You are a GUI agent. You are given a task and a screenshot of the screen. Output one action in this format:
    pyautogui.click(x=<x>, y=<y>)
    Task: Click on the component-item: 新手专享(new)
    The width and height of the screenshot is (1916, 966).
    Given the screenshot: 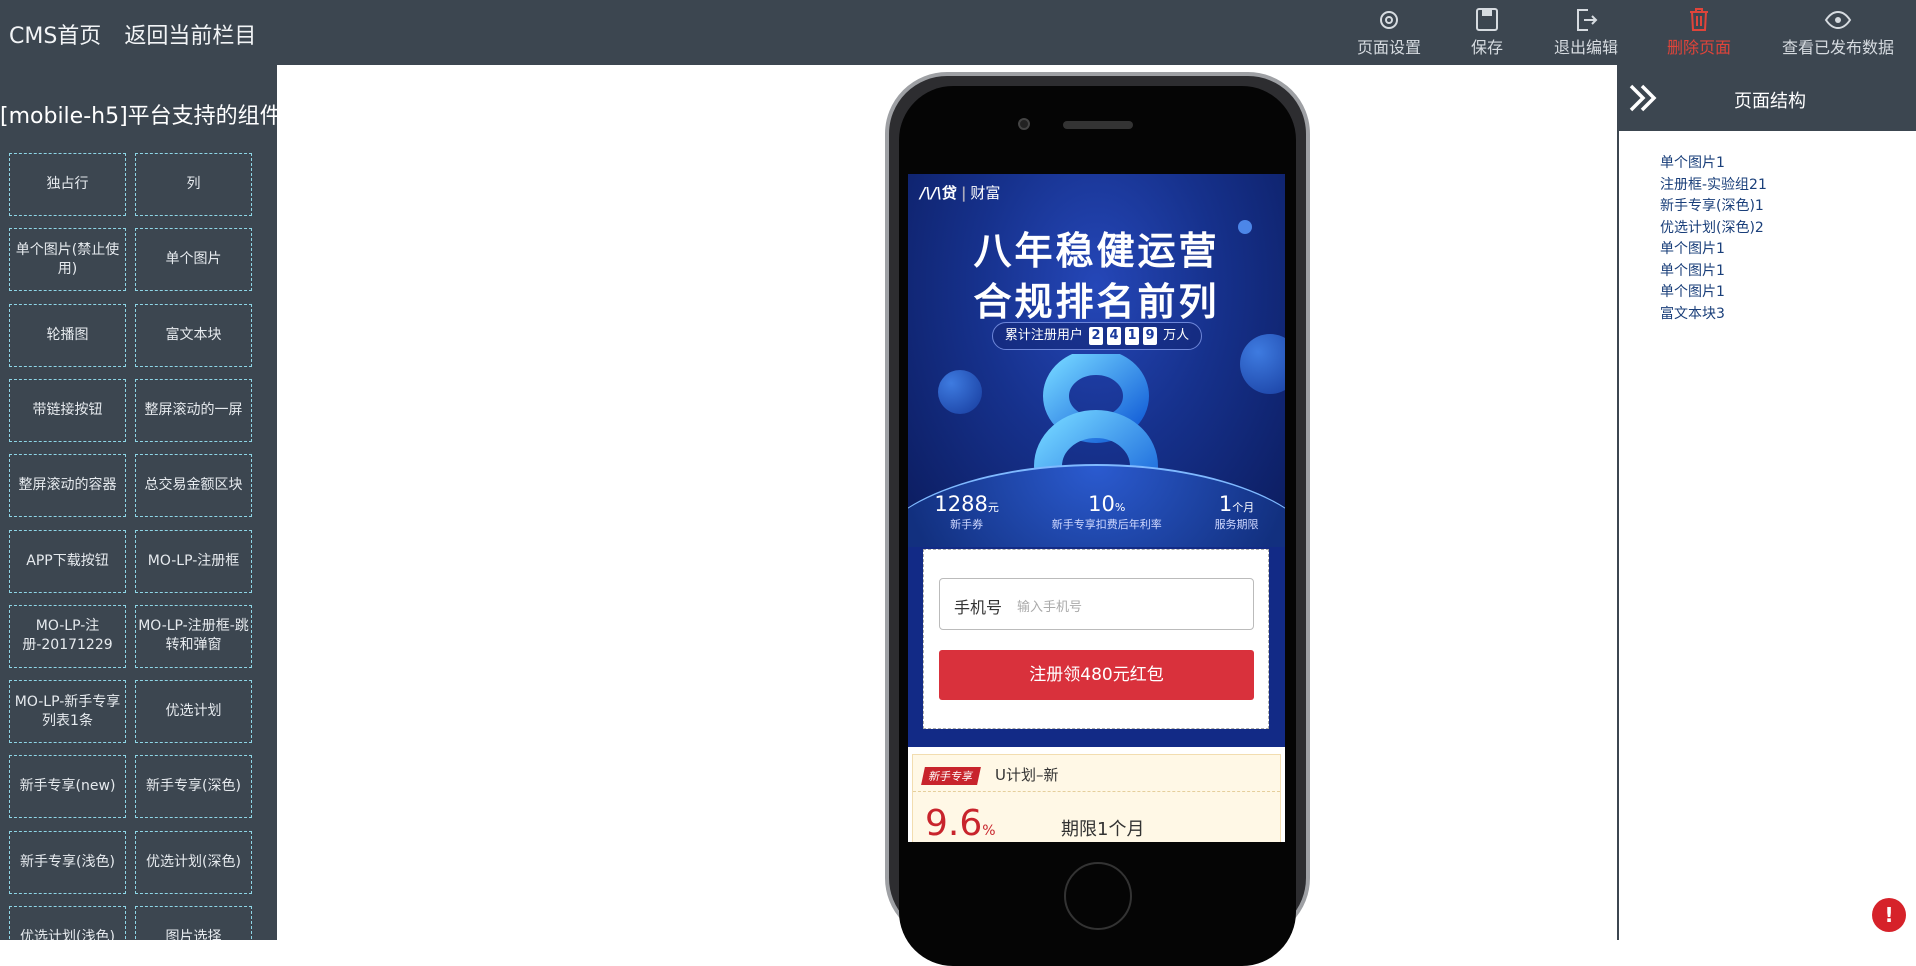 What is the action you would take?
    pyautogui.click(x=67, y=787)
    